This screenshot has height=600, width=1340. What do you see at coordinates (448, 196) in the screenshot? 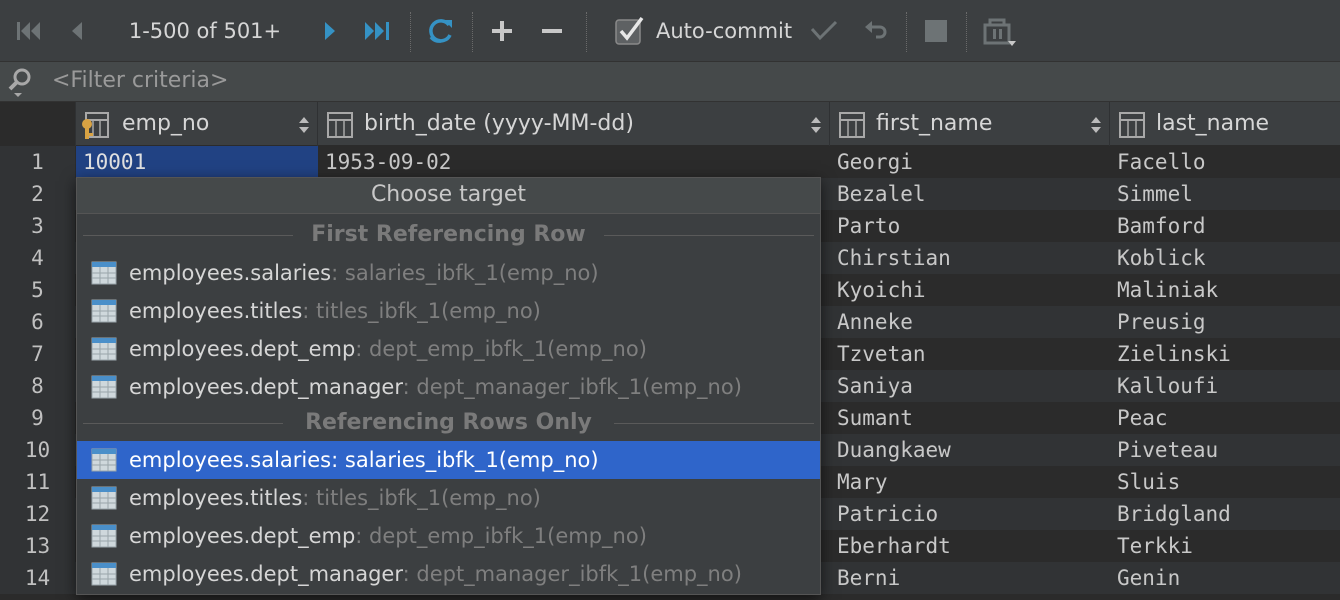
I see `popup-title: Choose target` at bounding box center [448, 196].